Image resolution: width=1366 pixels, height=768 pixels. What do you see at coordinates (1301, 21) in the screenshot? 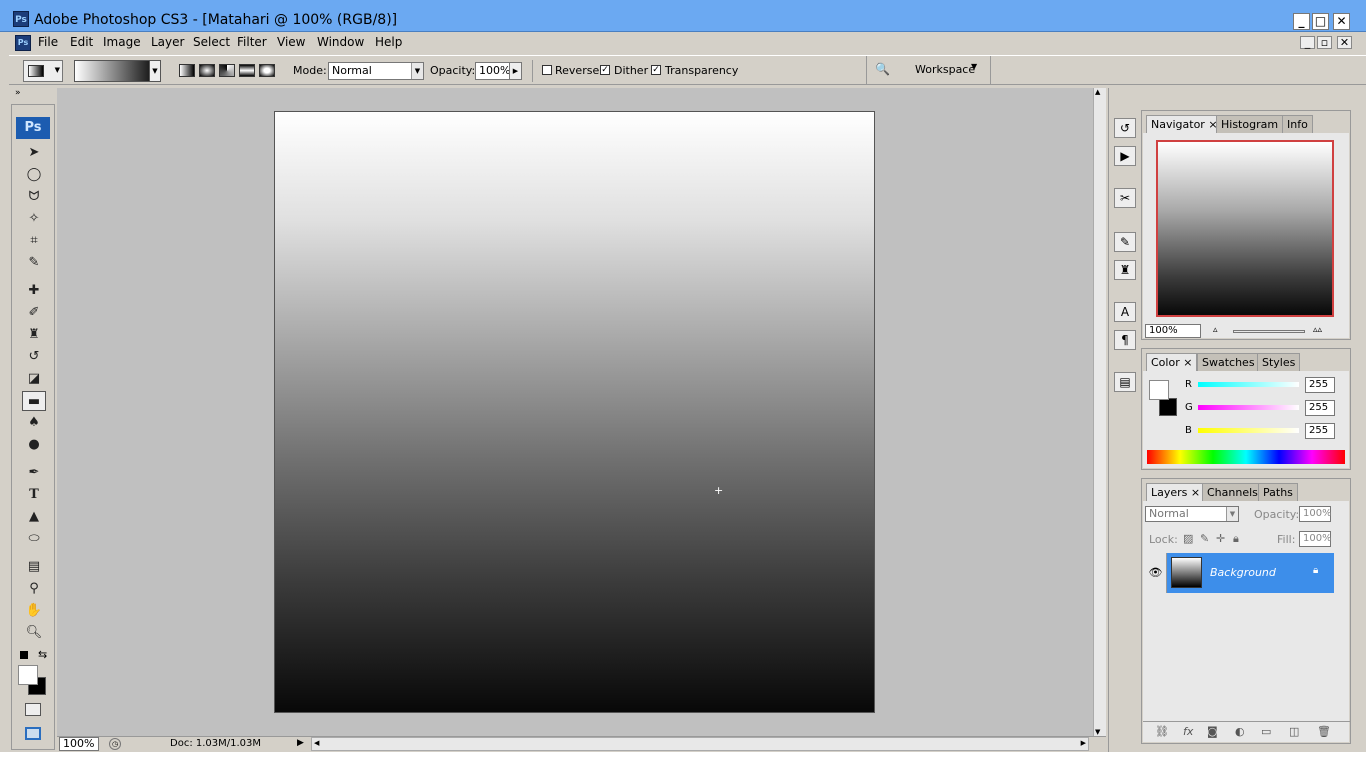
I see `minimize-button: _` at bounding box center [1301, 21].